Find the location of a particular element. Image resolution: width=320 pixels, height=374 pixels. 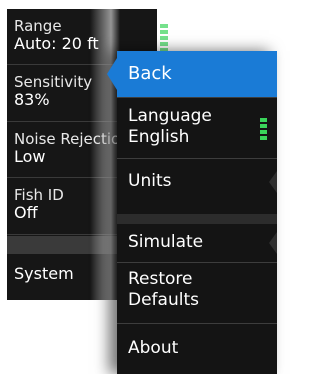

menu-item-language: Language English is located at coordinates (197, 128).